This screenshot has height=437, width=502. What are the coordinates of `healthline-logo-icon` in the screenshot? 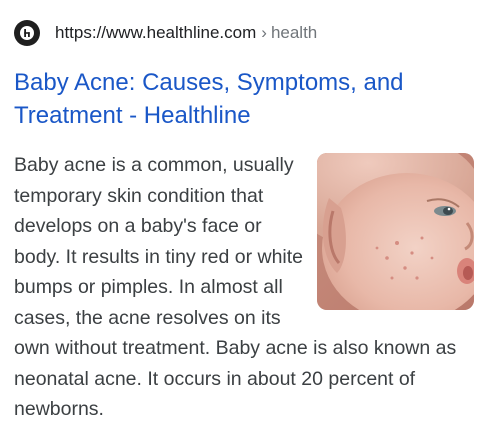 It's located at (27, 33).